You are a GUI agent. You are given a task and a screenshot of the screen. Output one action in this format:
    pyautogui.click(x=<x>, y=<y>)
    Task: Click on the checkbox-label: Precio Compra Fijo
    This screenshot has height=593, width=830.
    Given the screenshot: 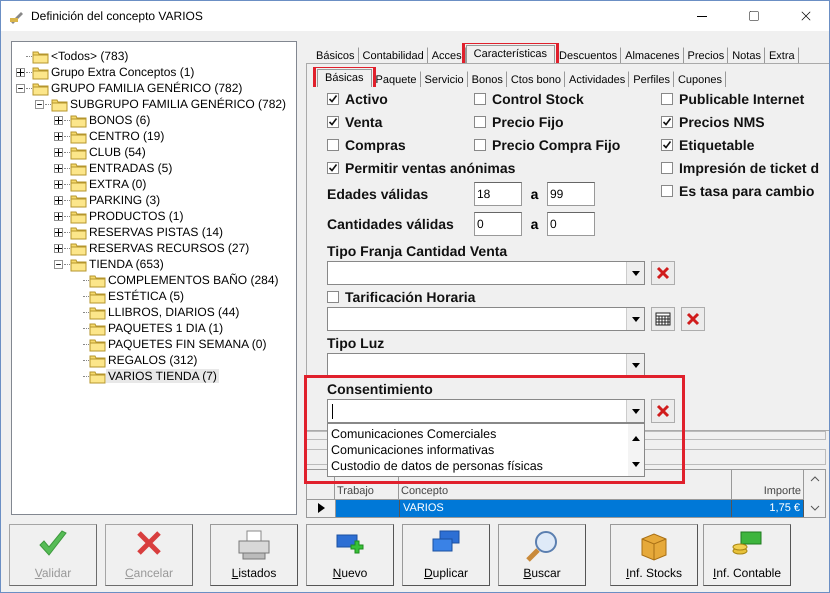 What is the action you would take?
    pyautogui.click(x=556, y=144)
    